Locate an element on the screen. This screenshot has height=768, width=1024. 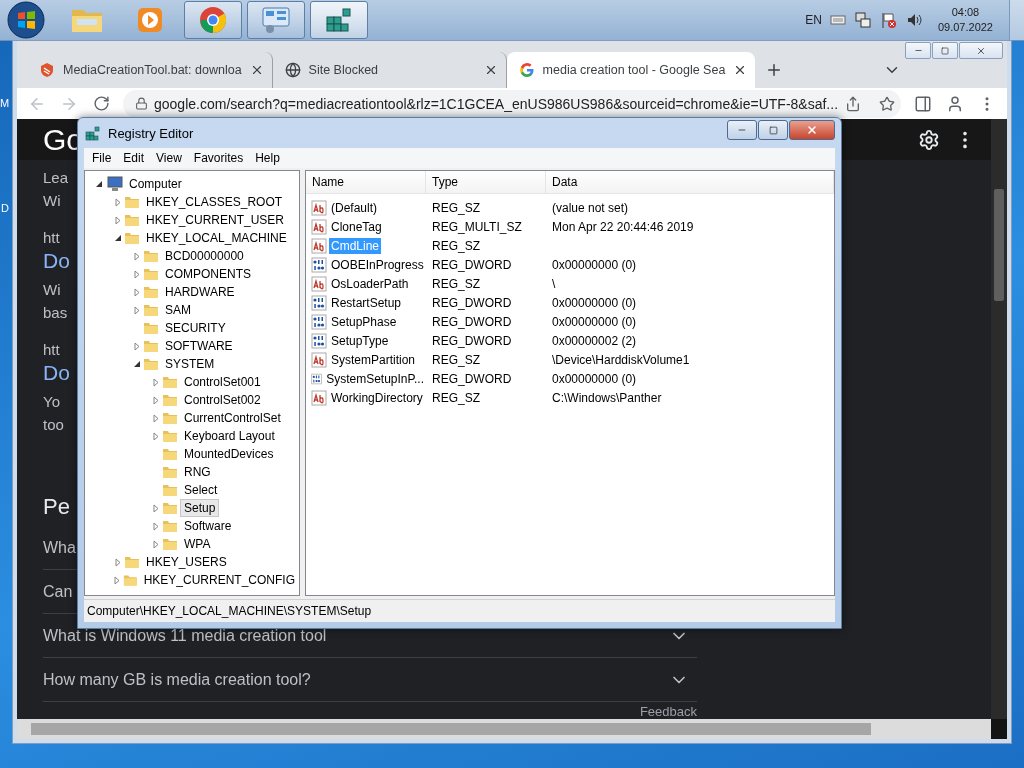
browser-icon is located at coordinates (213, 20).